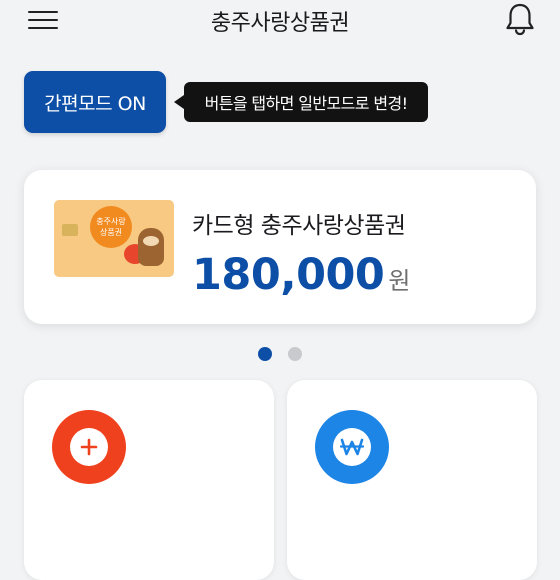 This screenshot has height=580, width=560. I want to click on page-title: 충주사랑상품권, so click(280, 23).